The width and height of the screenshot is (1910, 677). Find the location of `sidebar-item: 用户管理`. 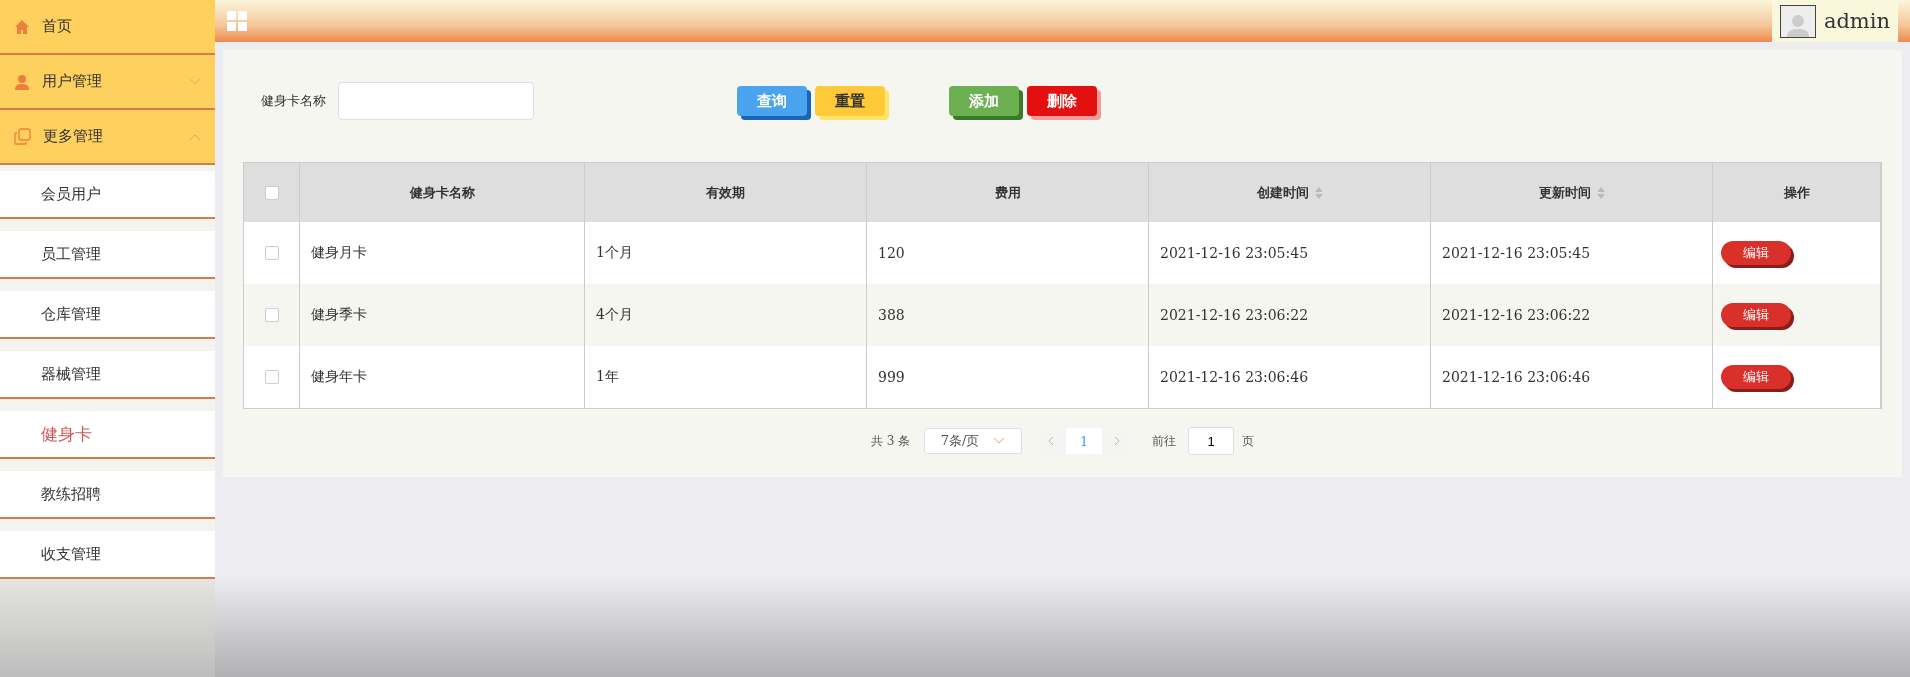

sidebar-item: 用户管理 is located at coordinates (107, 82).